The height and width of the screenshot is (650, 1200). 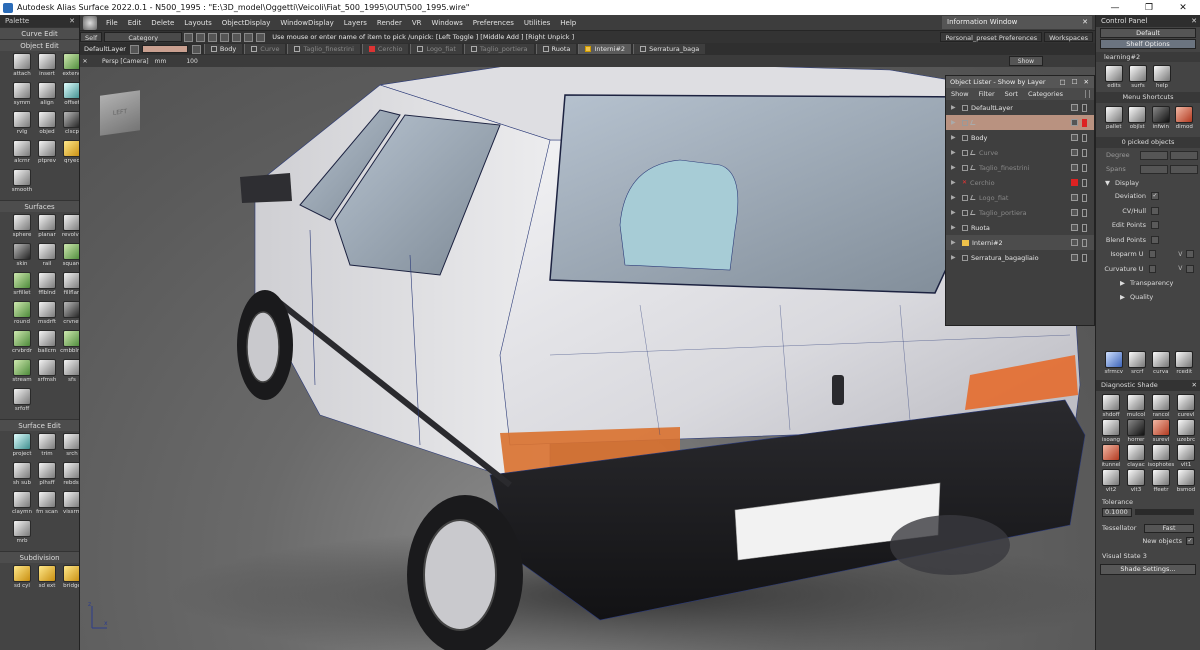 What do you see at coordinates (1161, 481) in the screenshot?
I see `diag-tool-ffeetr: ffeetr` at bounding box center [1161, 481].